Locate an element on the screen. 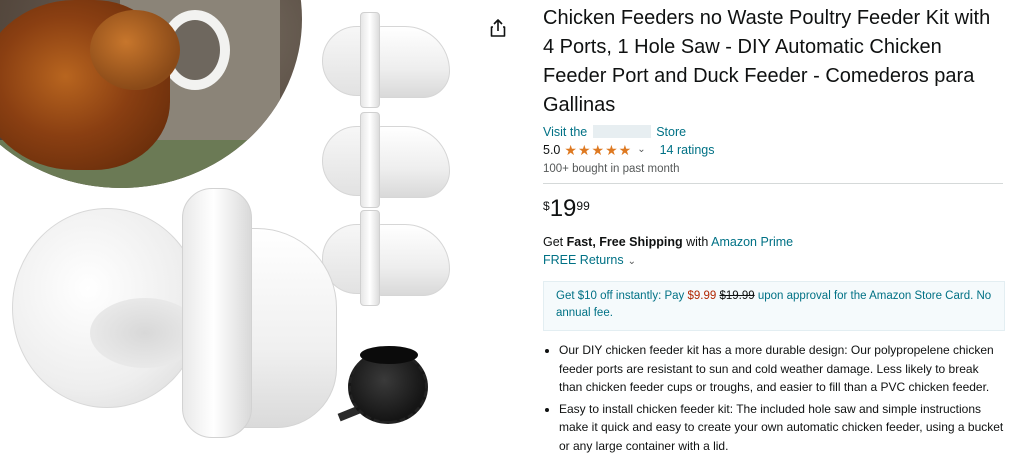 Image resolution: width=1014 pixels, height=465 pixels. store-name-redacted is located at coordinates (621, 131).